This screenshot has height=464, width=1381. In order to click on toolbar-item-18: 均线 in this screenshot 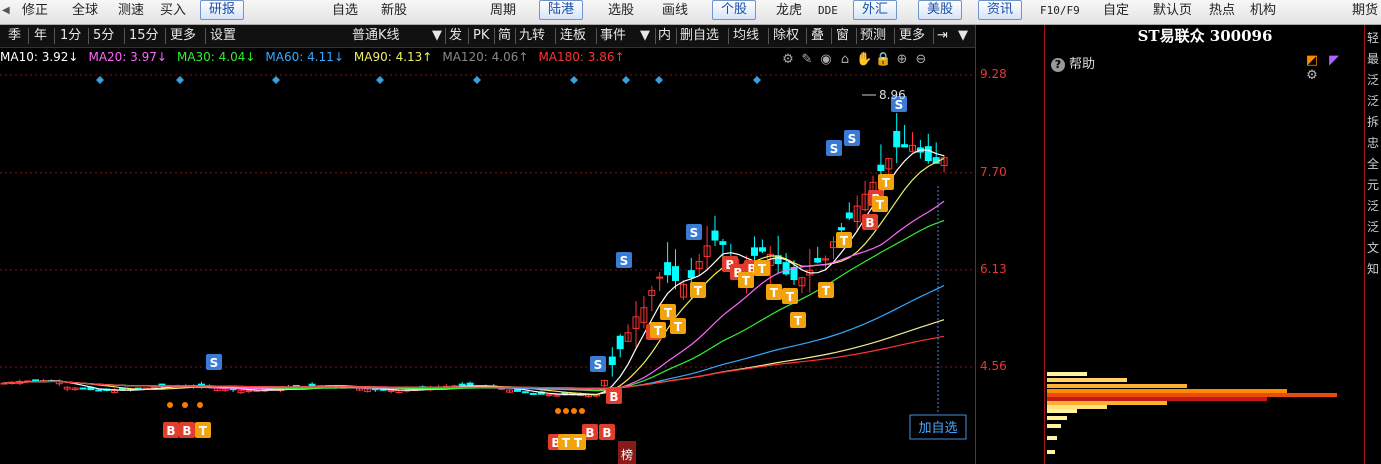, I will do `click(746, 36)`.